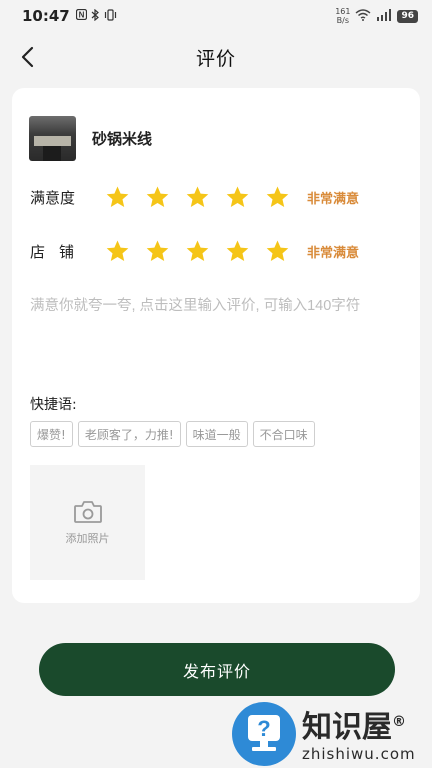 Image resolution: width=432 pixels, height=768 pixels. Describe the element at coordinates (407, 16) in the screenshot. I see `battery-indicator: 96` at that location.